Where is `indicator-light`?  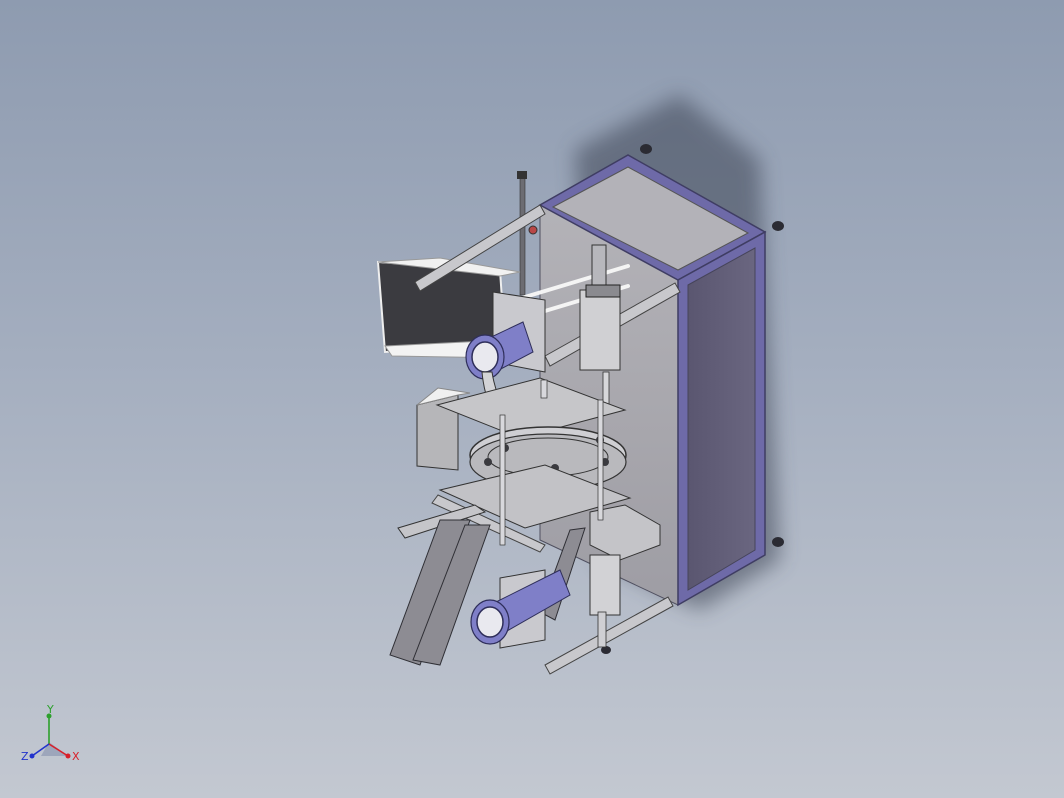 indicator-light is located at coordinates (533, 230).